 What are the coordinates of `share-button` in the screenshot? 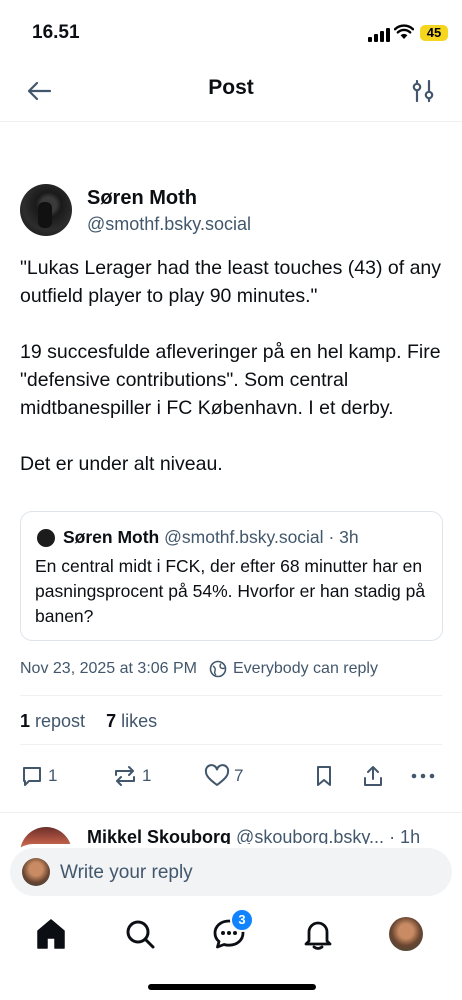 It's located at (373, 776).